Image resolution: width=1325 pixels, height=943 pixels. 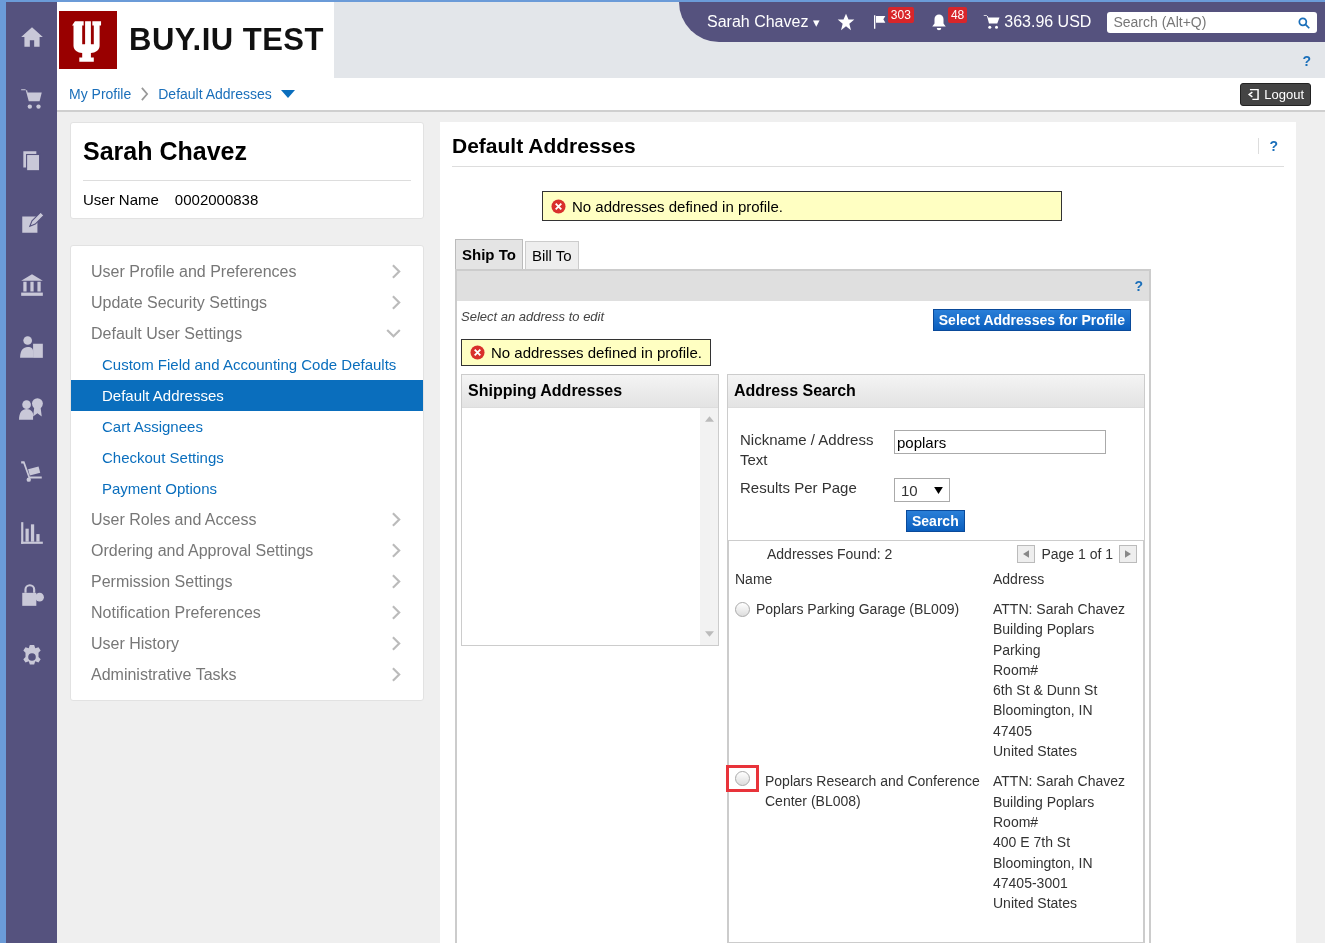 I want to click on dolly-icon, so click(x=31, y=471).